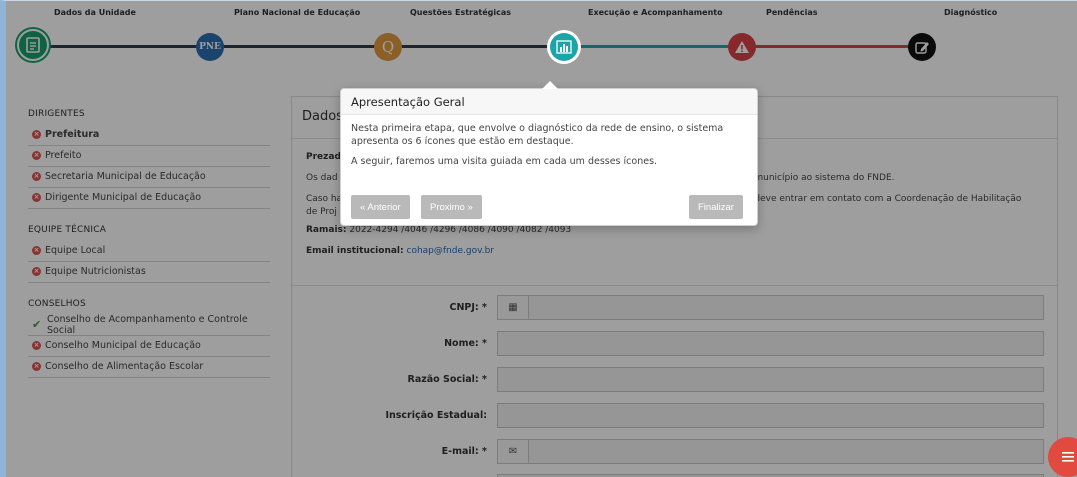  I want to click on popover-title: Apresentação Geral, so click(549, 102).